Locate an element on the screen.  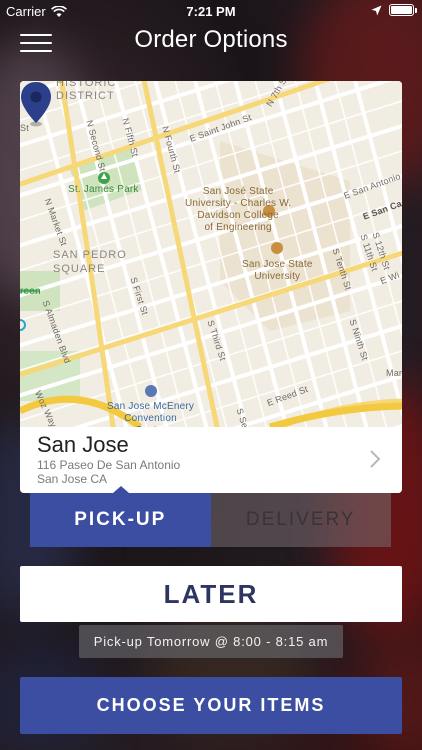
status-time: 7:21 PM is located at coordinates (211, 11).